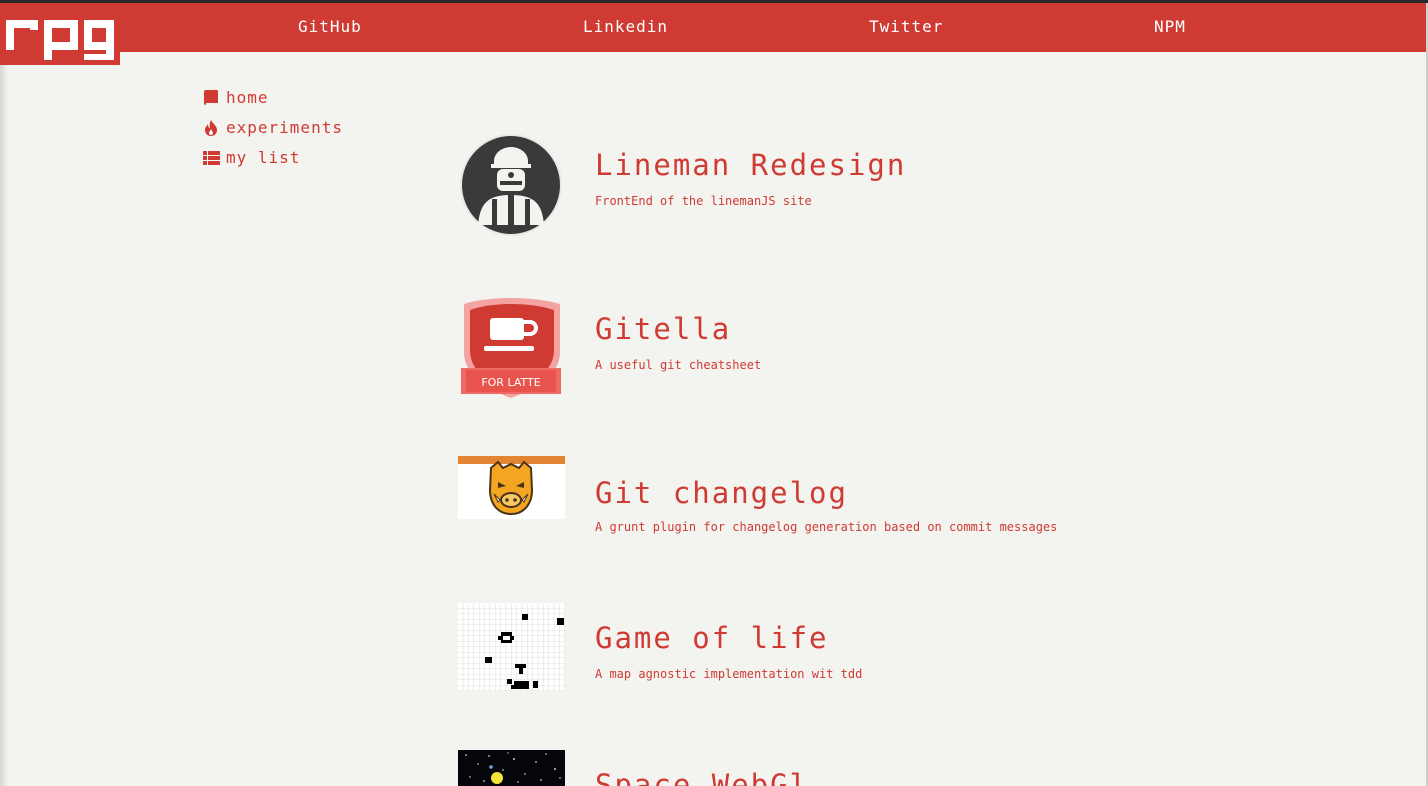  Describe the element at coordinates (511, 768) in the screenshot. I see `space-starfield-image` at that location.